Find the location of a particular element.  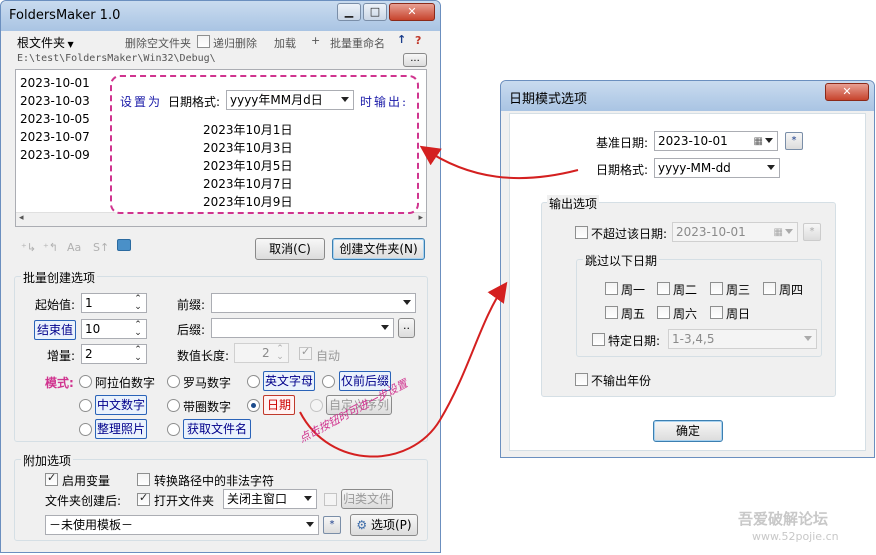

not-exceed-star-button: * is located at coordinates (812, 232).